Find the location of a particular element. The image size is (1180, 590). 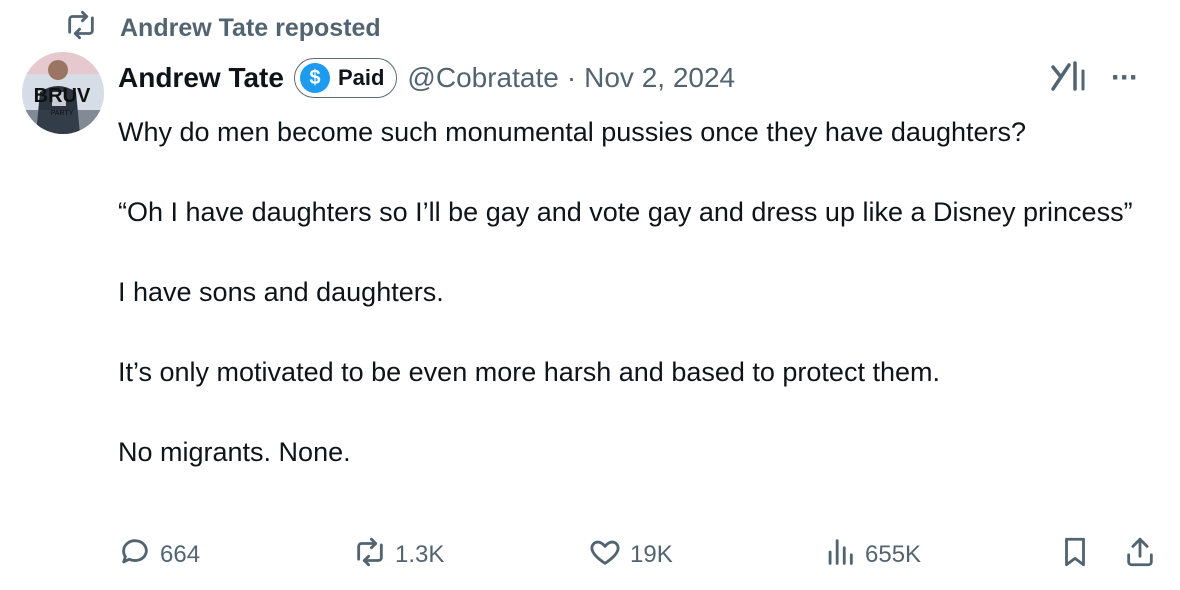

avatar-text-main: BRUV is located at coordinates (62, 96).